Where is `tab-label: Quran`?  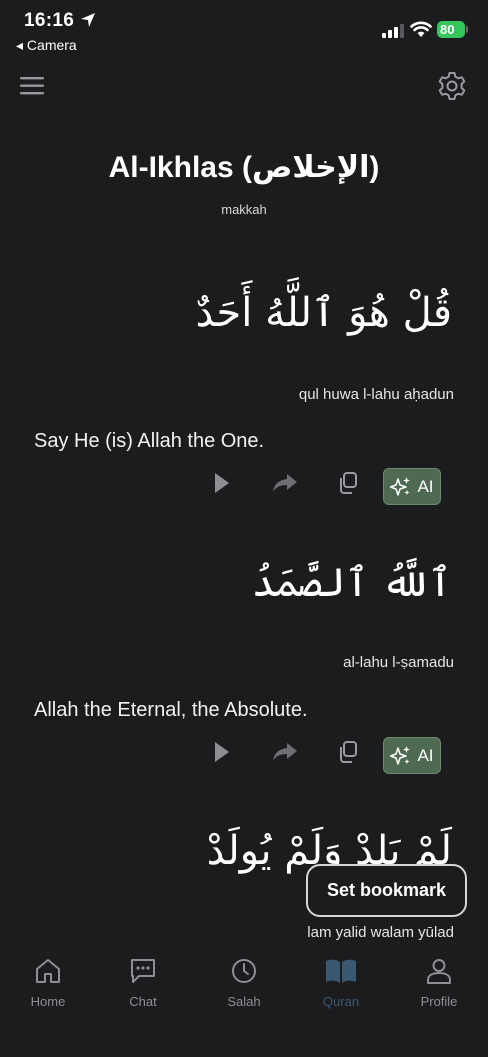
tab-label: Quran is located at coordinates (341, 1001).